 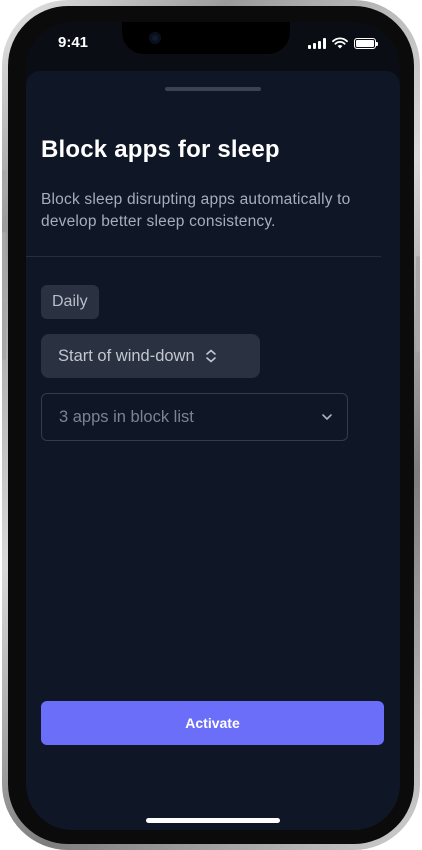 I want to click on volume-down-button, so click(x=4, y=331).